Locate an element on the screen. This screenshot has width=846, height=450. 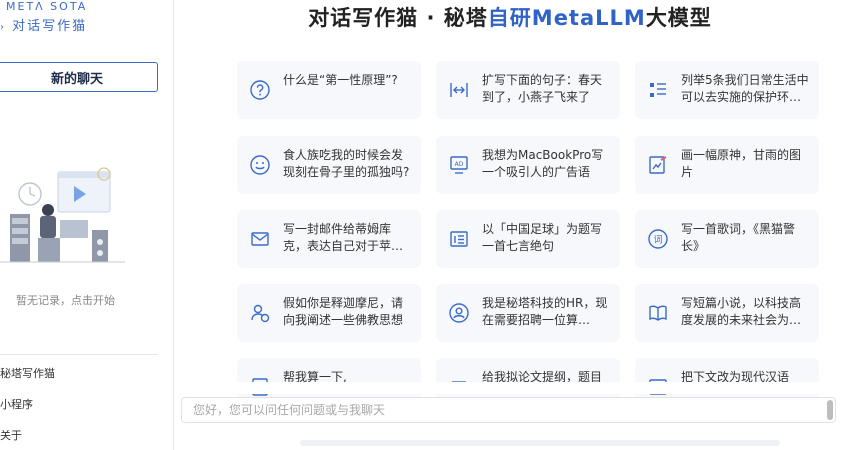
prompt-card-text: 食人族吃我的时候会发现刻在骨子里的孤独吗? is located at coordinates (346, 163).